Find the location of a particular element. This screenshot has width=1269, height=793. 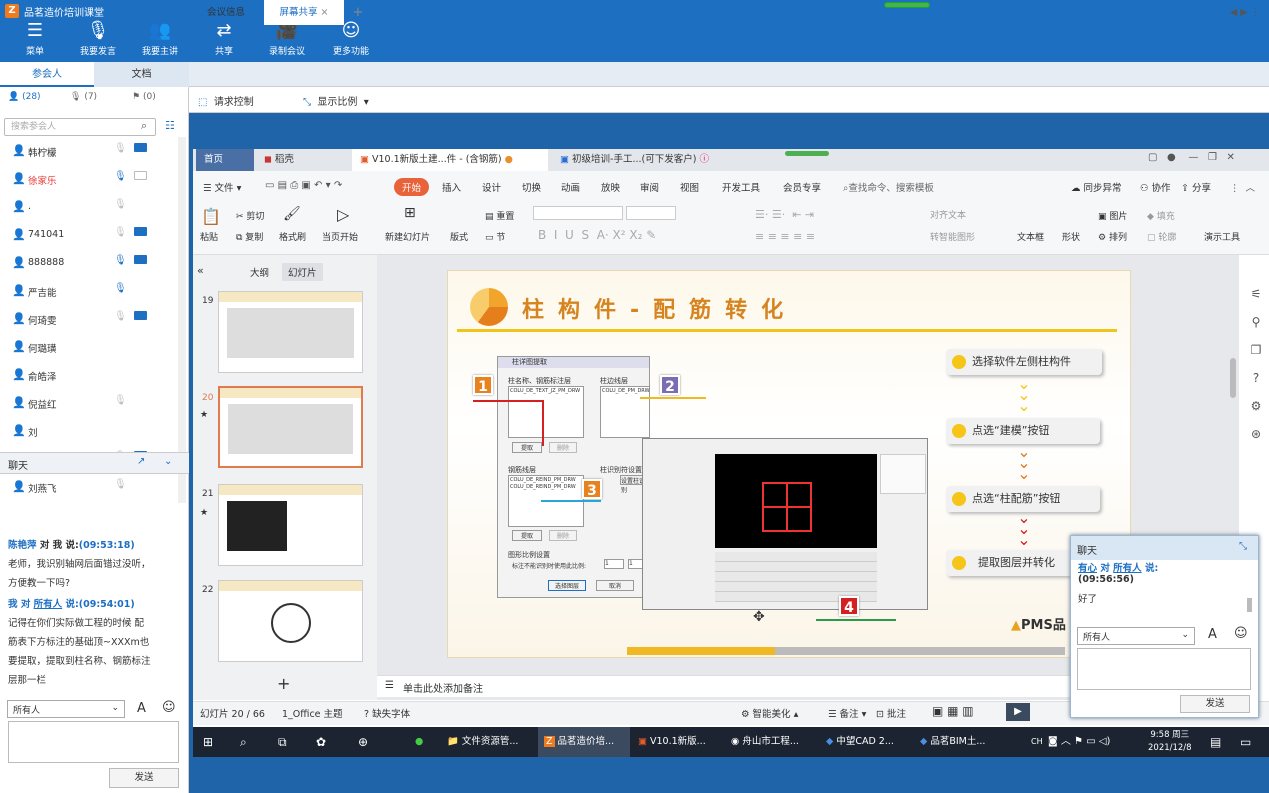

share-doc-button: ⇪ 分享 is located at coordinates (1196, 187).